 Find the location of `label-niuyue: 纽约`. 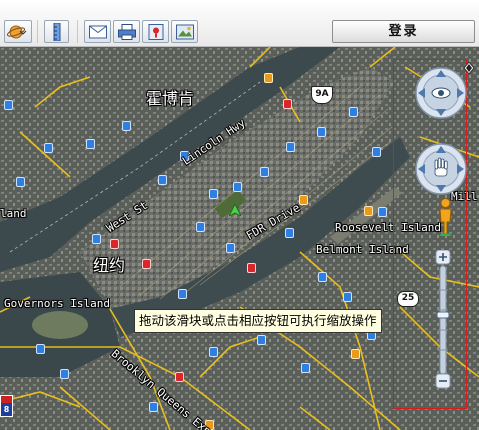

label-niuyue: 纽约 is located at coordinates (109, 265).